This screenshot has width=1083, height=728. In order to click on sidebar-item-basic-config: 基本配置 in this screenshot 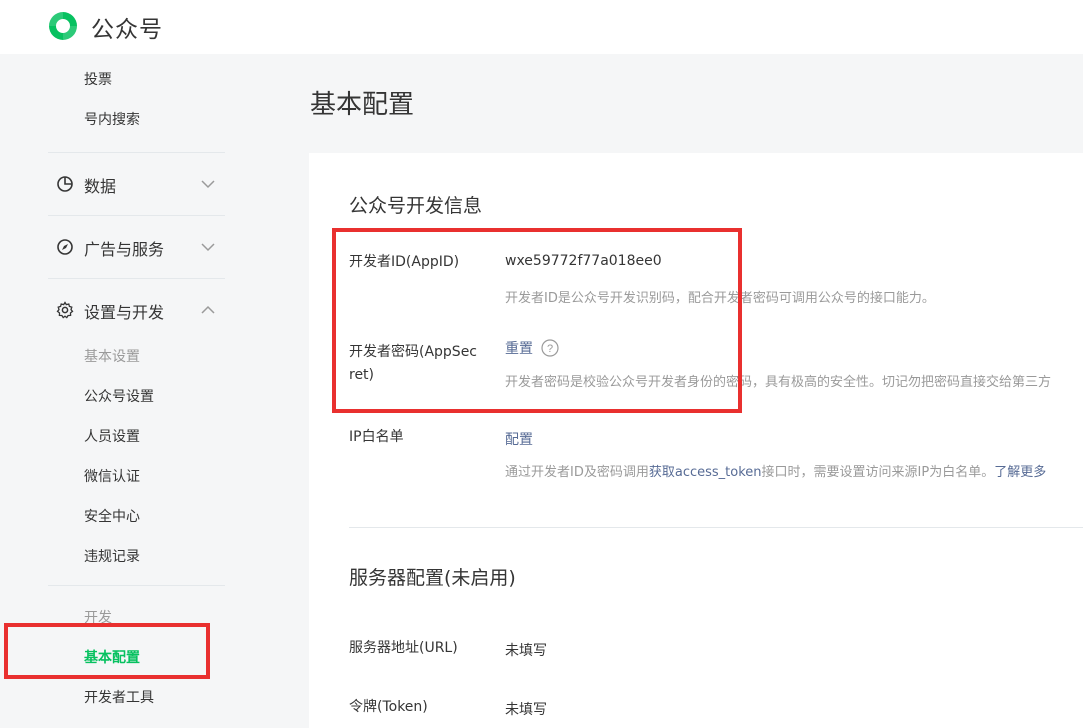, I will do `click(112, 657)`.